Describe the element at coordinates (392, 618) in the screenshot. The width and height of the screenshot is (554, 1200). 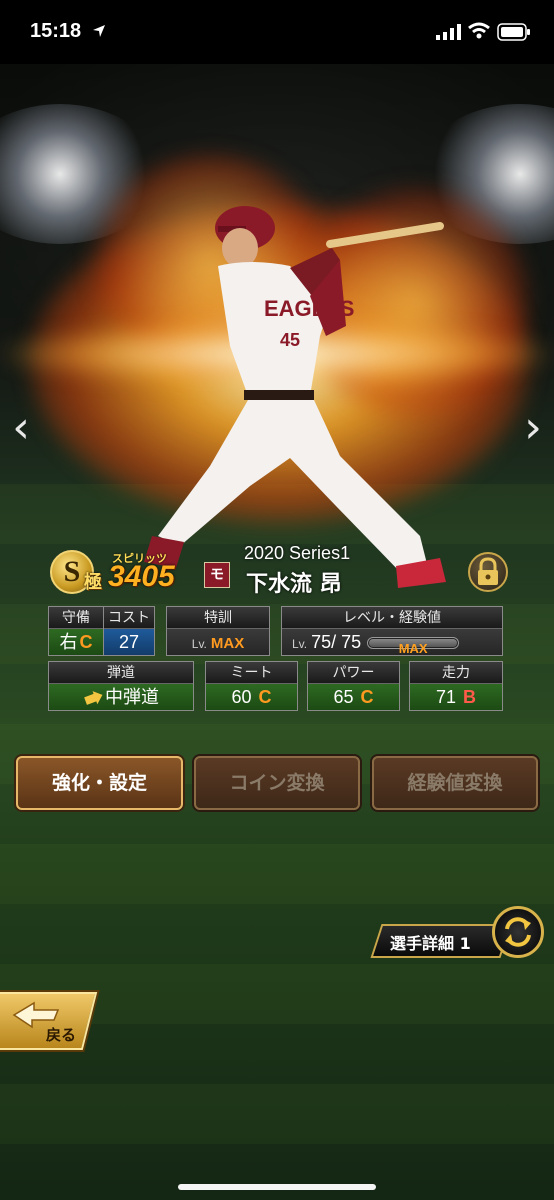
I see `level-exp-label: レベル・経験値` at that location.